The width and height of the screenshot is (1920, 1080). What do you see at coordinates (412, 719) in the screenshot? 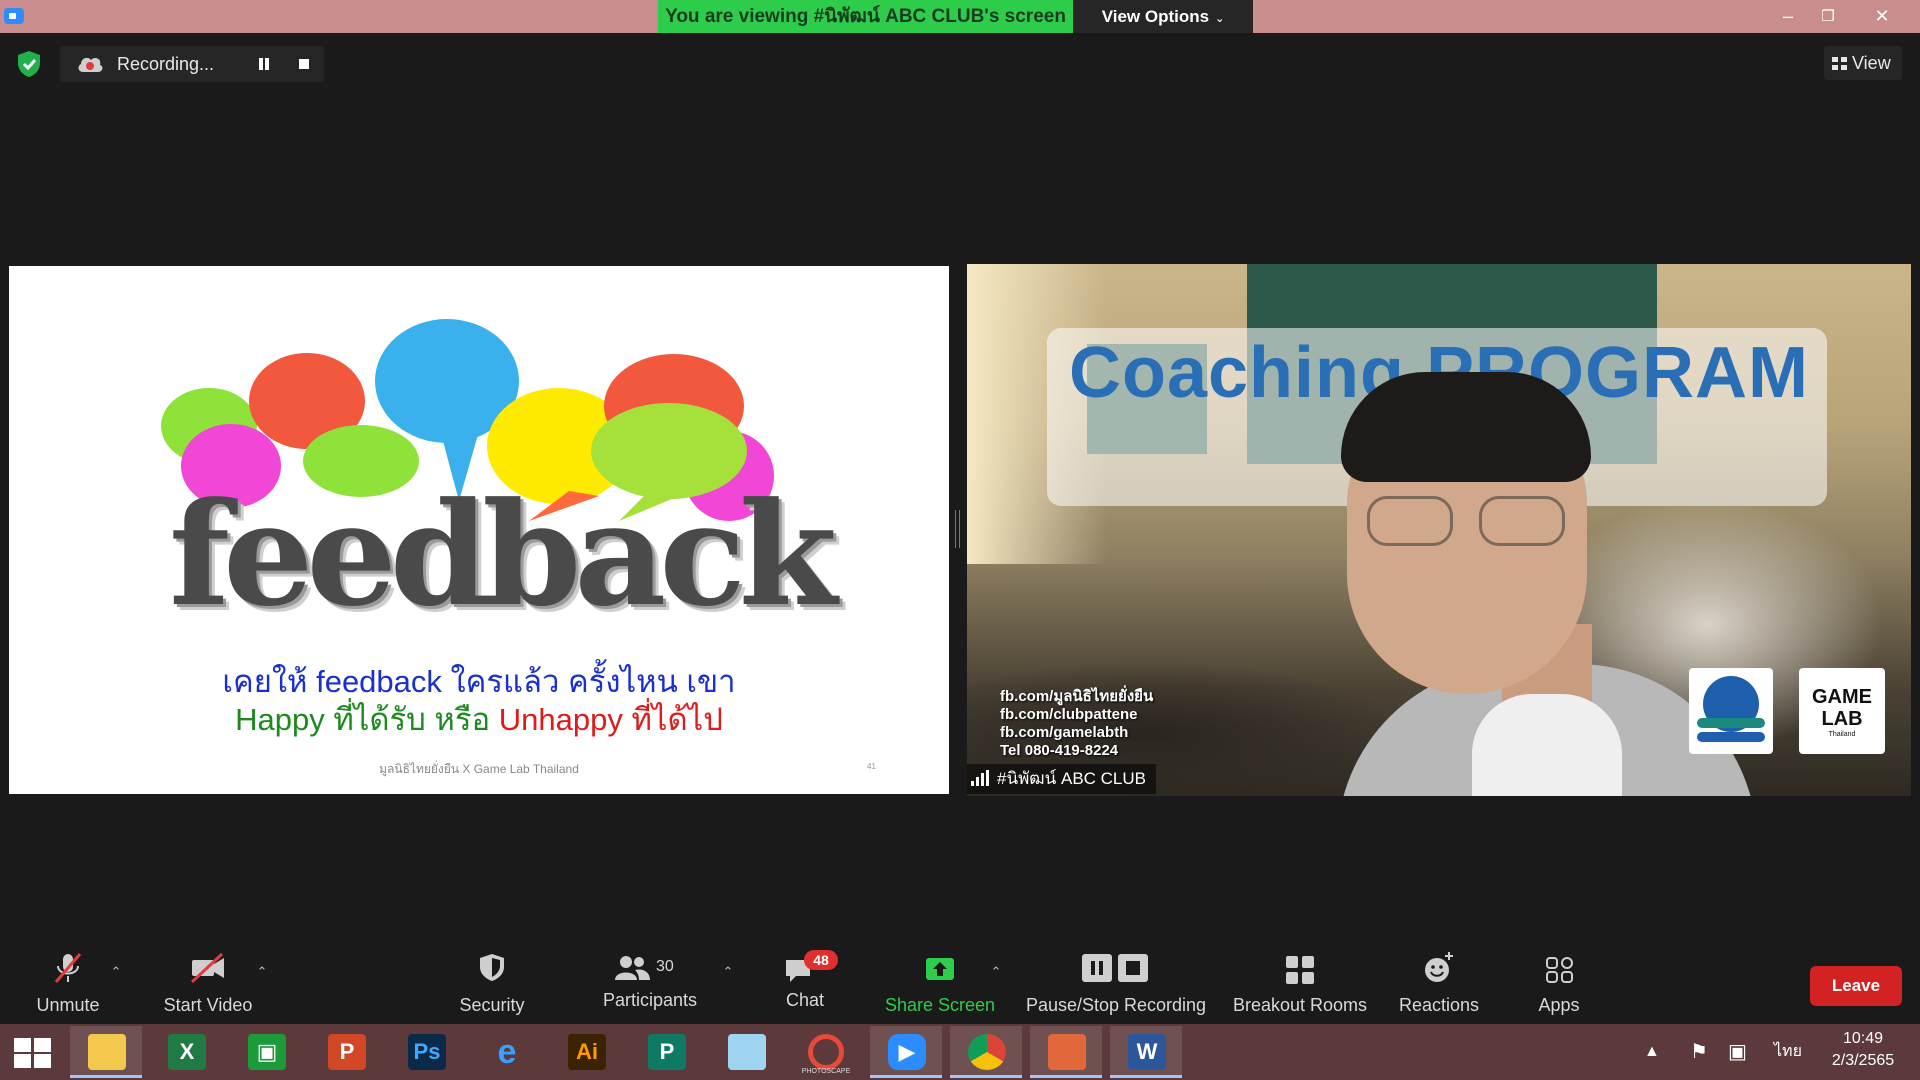
I see `received-text: ที่ได้รับ หรือ` at bounding box center [412, 719].